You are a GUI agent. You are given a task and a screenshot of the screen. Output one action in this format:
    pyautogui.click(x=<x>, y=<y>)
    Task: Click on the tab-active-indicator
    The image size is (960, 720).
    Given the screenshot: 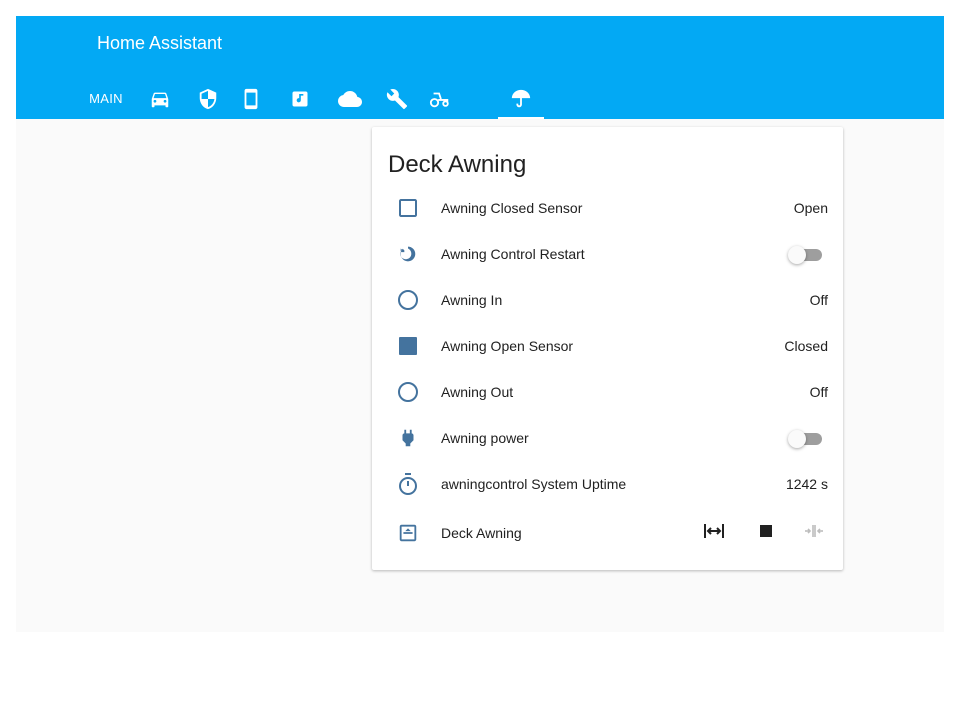 What is the action you would take?
    pyautogui.click(x=521, y=118)
    